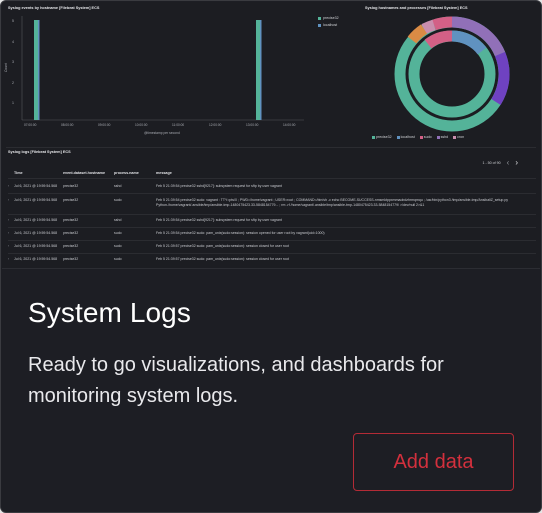  I want to click on legend-item-sshd: sshd, so click(442, 137).